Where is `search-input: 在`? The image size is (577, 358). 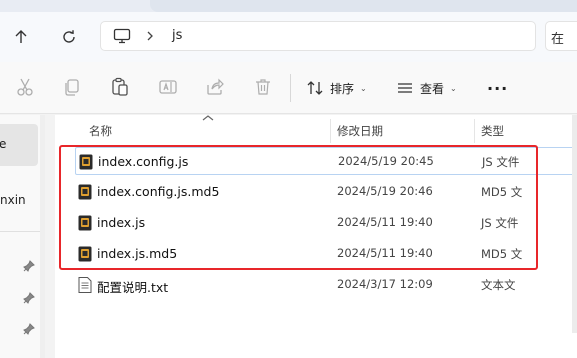
search-input: 在 is located at coordinates (561, 36).